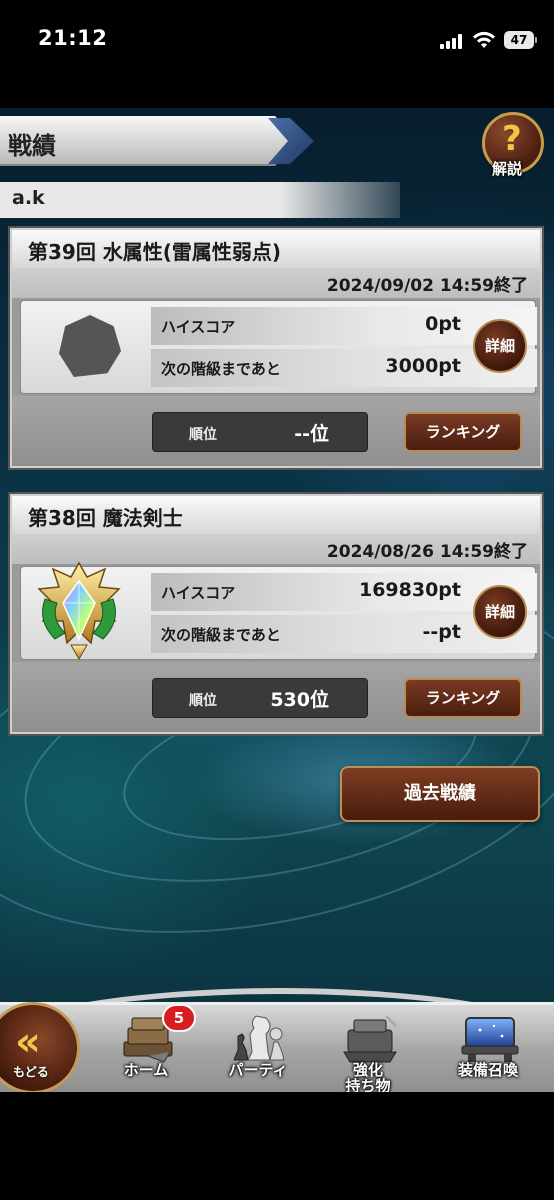  I want to click on enhance-icon, so click(370, 1038).